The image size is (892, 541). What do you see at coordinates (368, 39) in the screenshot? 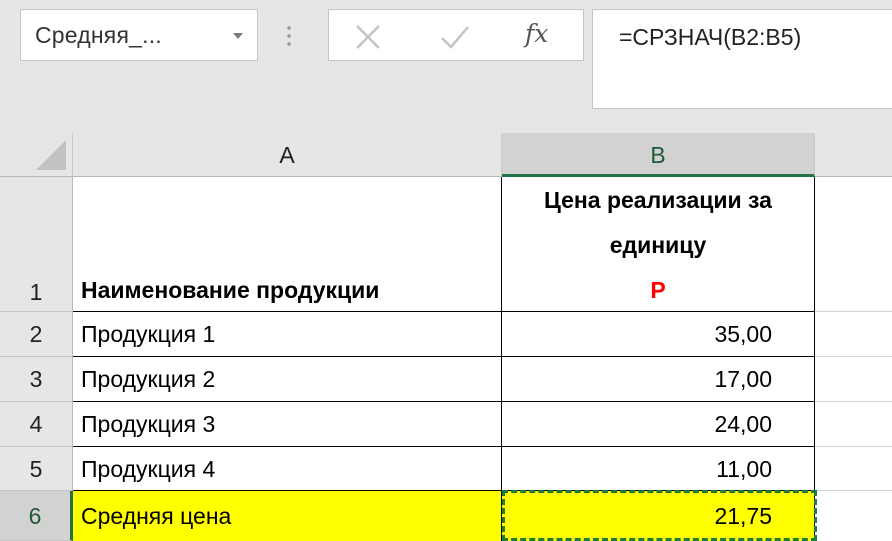
I see `close-icon` at bounding box center [368, 39].